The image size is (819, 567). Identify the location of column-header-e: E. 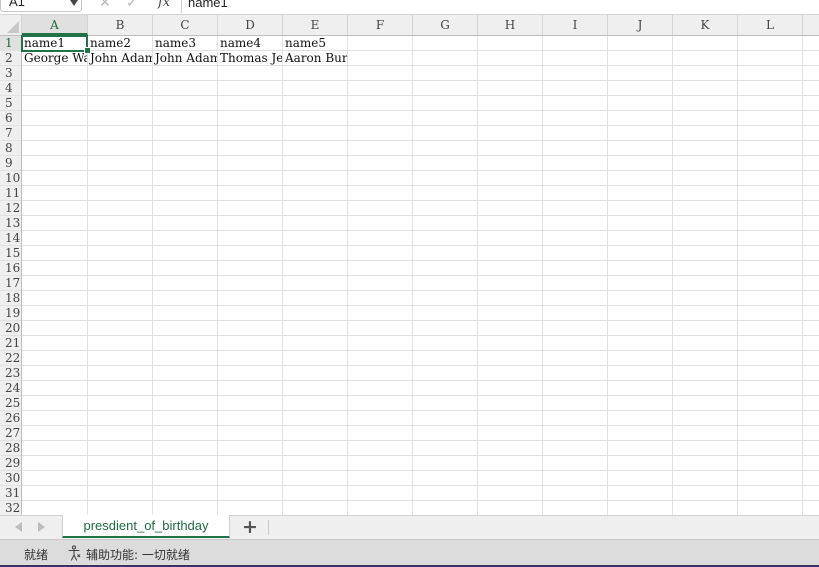
(315, 25).